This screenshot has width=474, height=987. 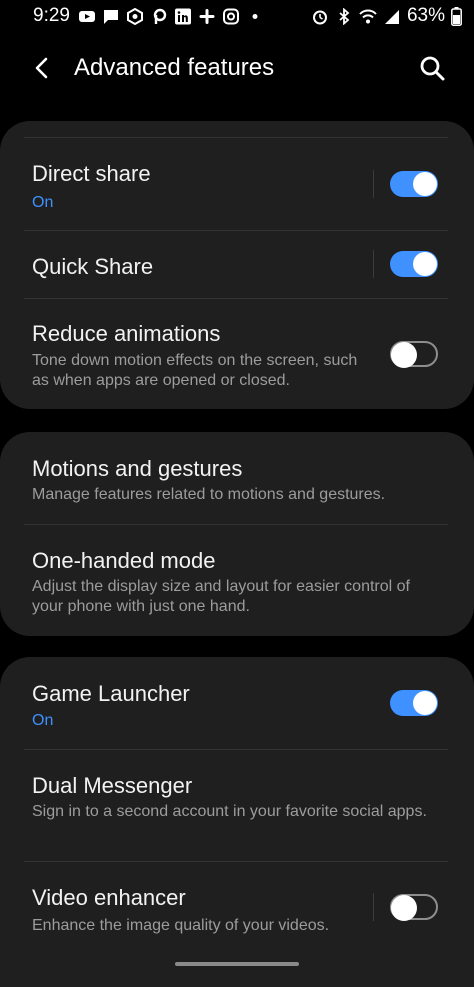 What do you see at coordinates (231, 16) in the screenshot?
I see `instagram-icon` at bounding box center [231, 16].